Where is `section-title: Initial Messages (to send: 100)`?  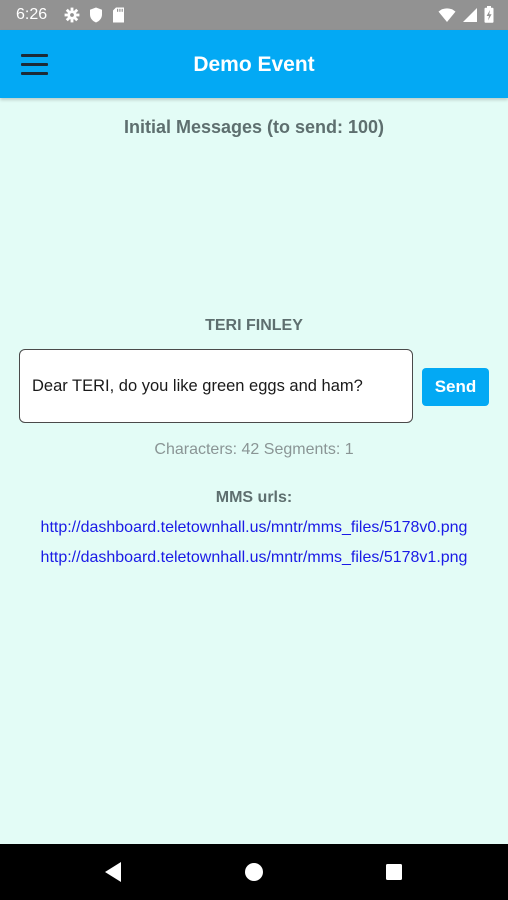
section-title: Initial Messages (to send: 100) is located at coordinates (254, 127).